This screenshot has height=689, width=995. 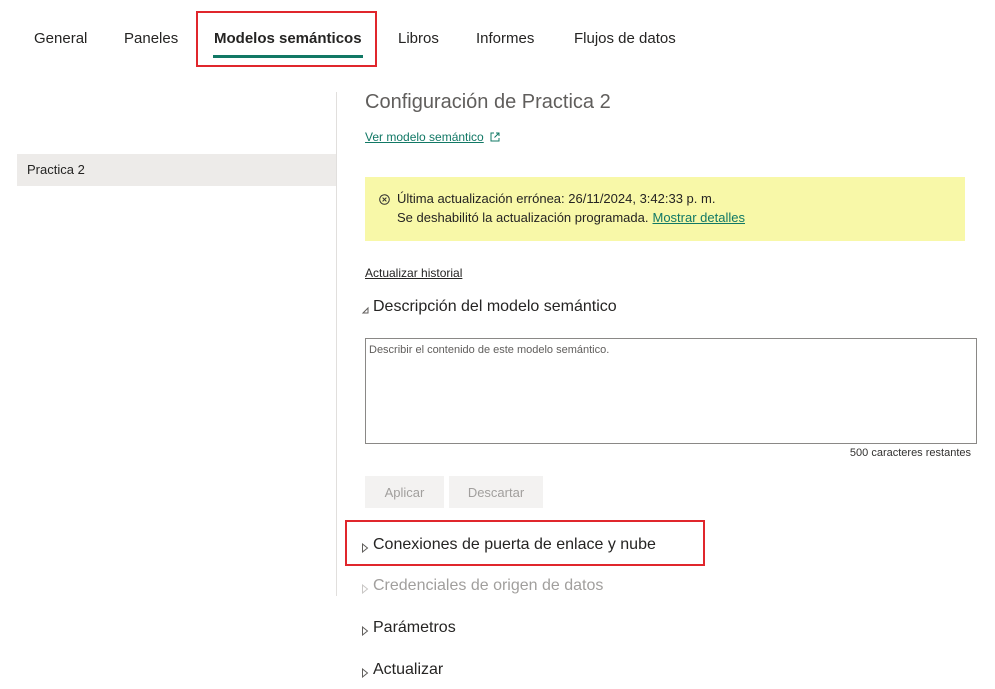 I want to click on show-details-link: Mostrar detalles, so click(x=699, y=217).